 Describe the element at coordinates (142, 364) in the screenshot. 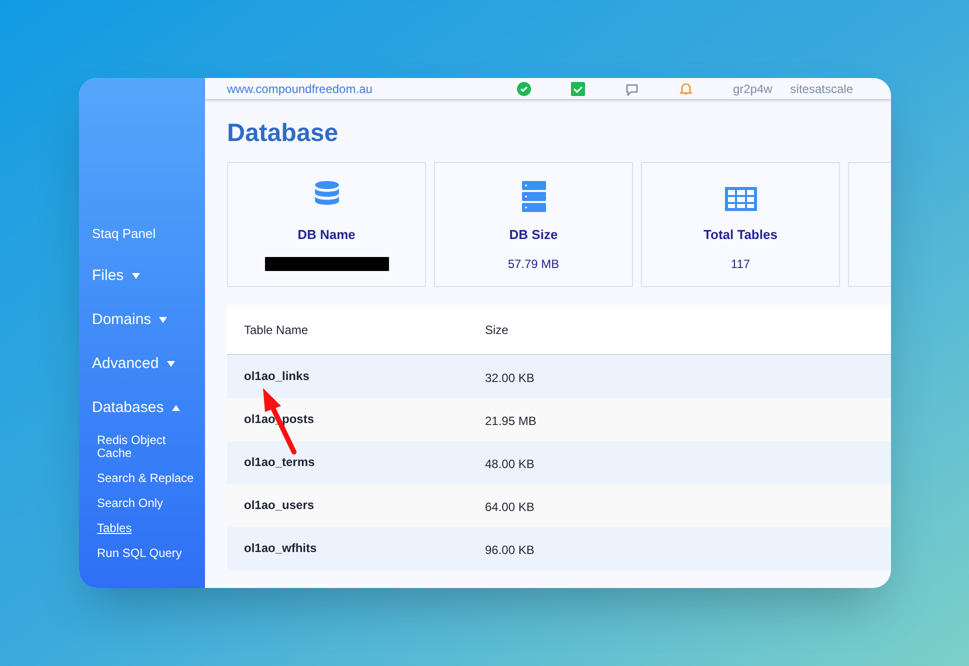

I see `sidebar-menu: Advanced` at that location.